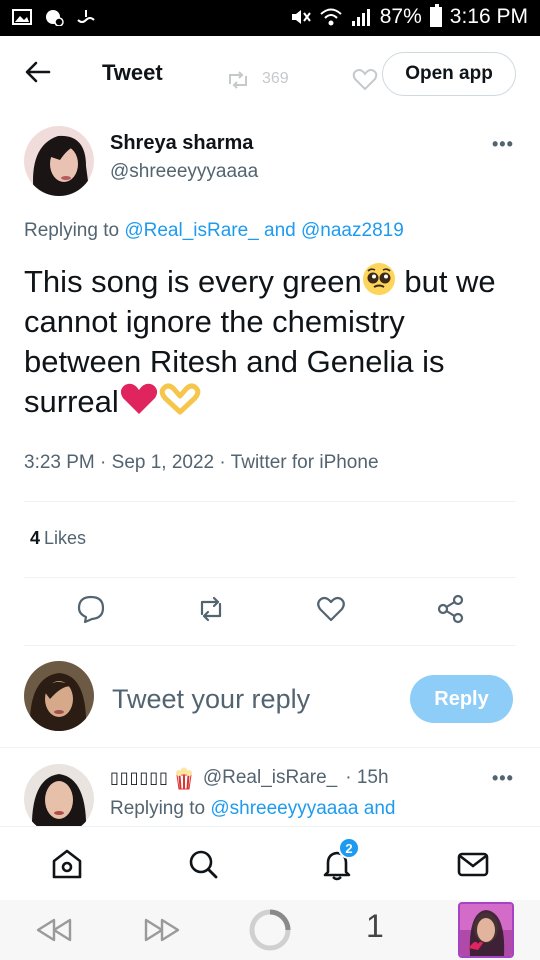  I want to click on battery-percent: 87%, so click(400, 16).